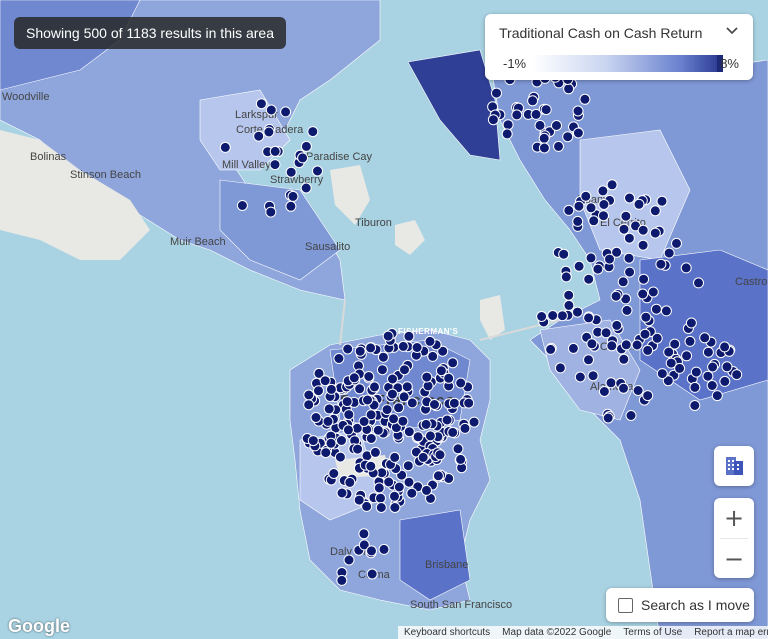  I want to click on search-as-i-move-toggle: Search as I move, so click(680, 605).